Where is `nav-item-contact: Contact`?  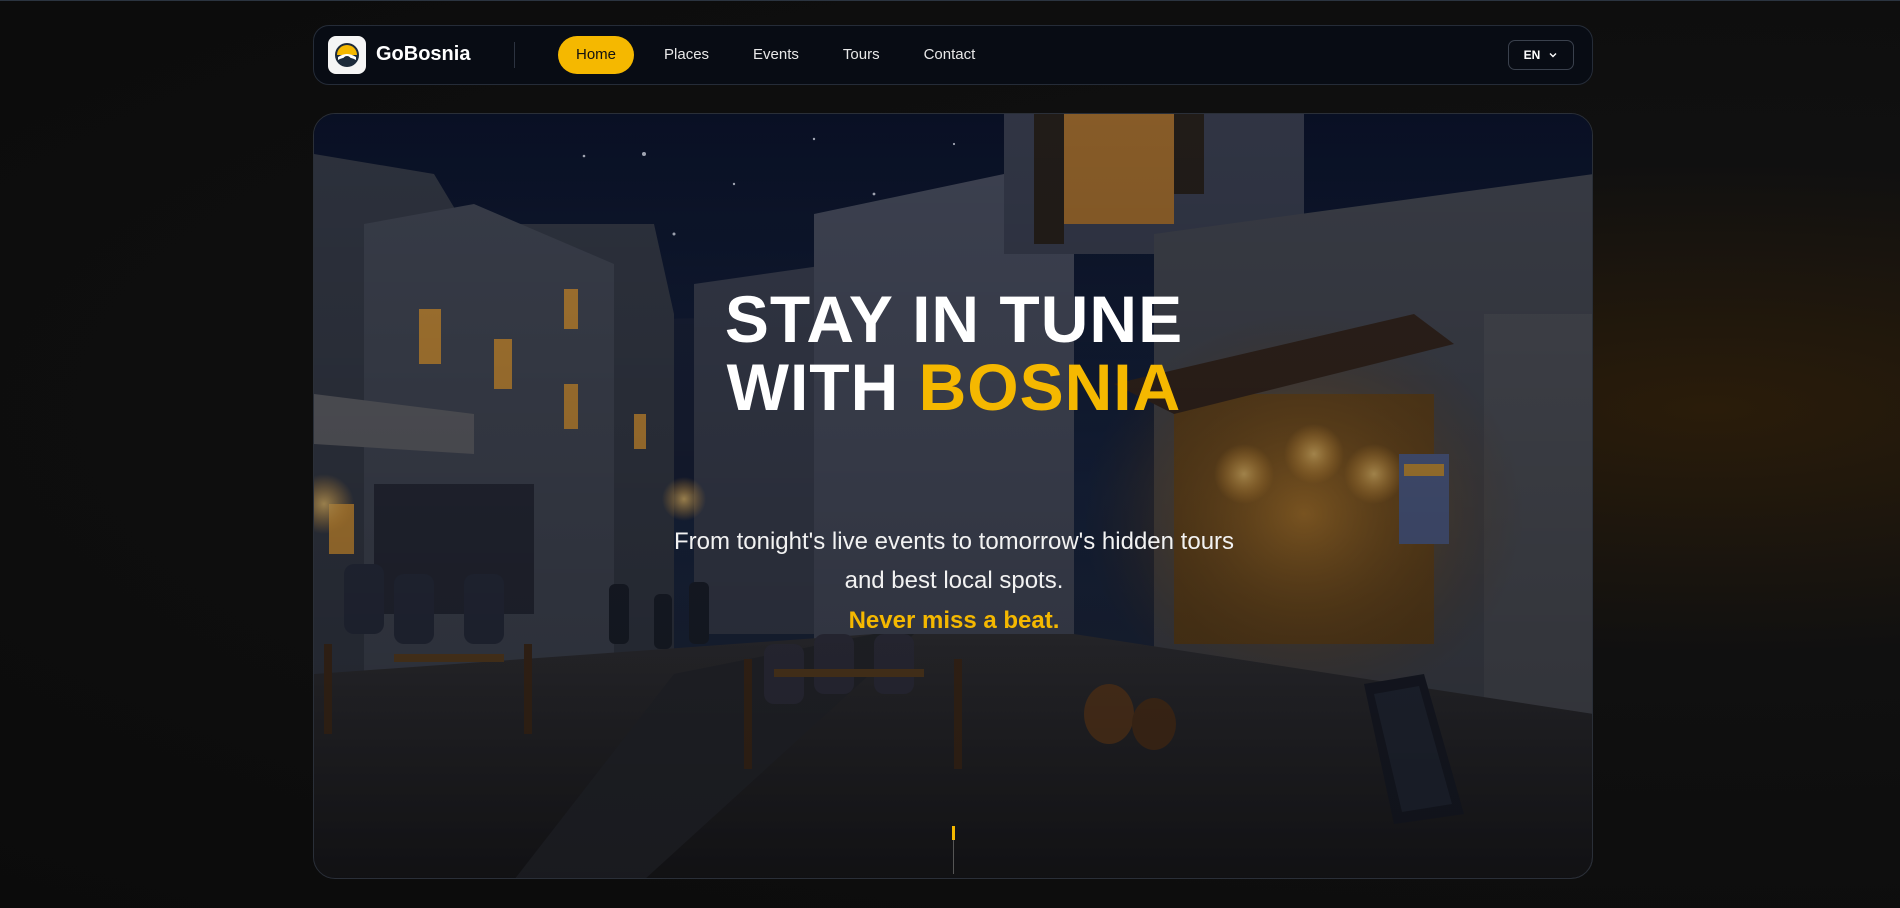 nav-item-contact: Contact is located at coordinates (950, 55).